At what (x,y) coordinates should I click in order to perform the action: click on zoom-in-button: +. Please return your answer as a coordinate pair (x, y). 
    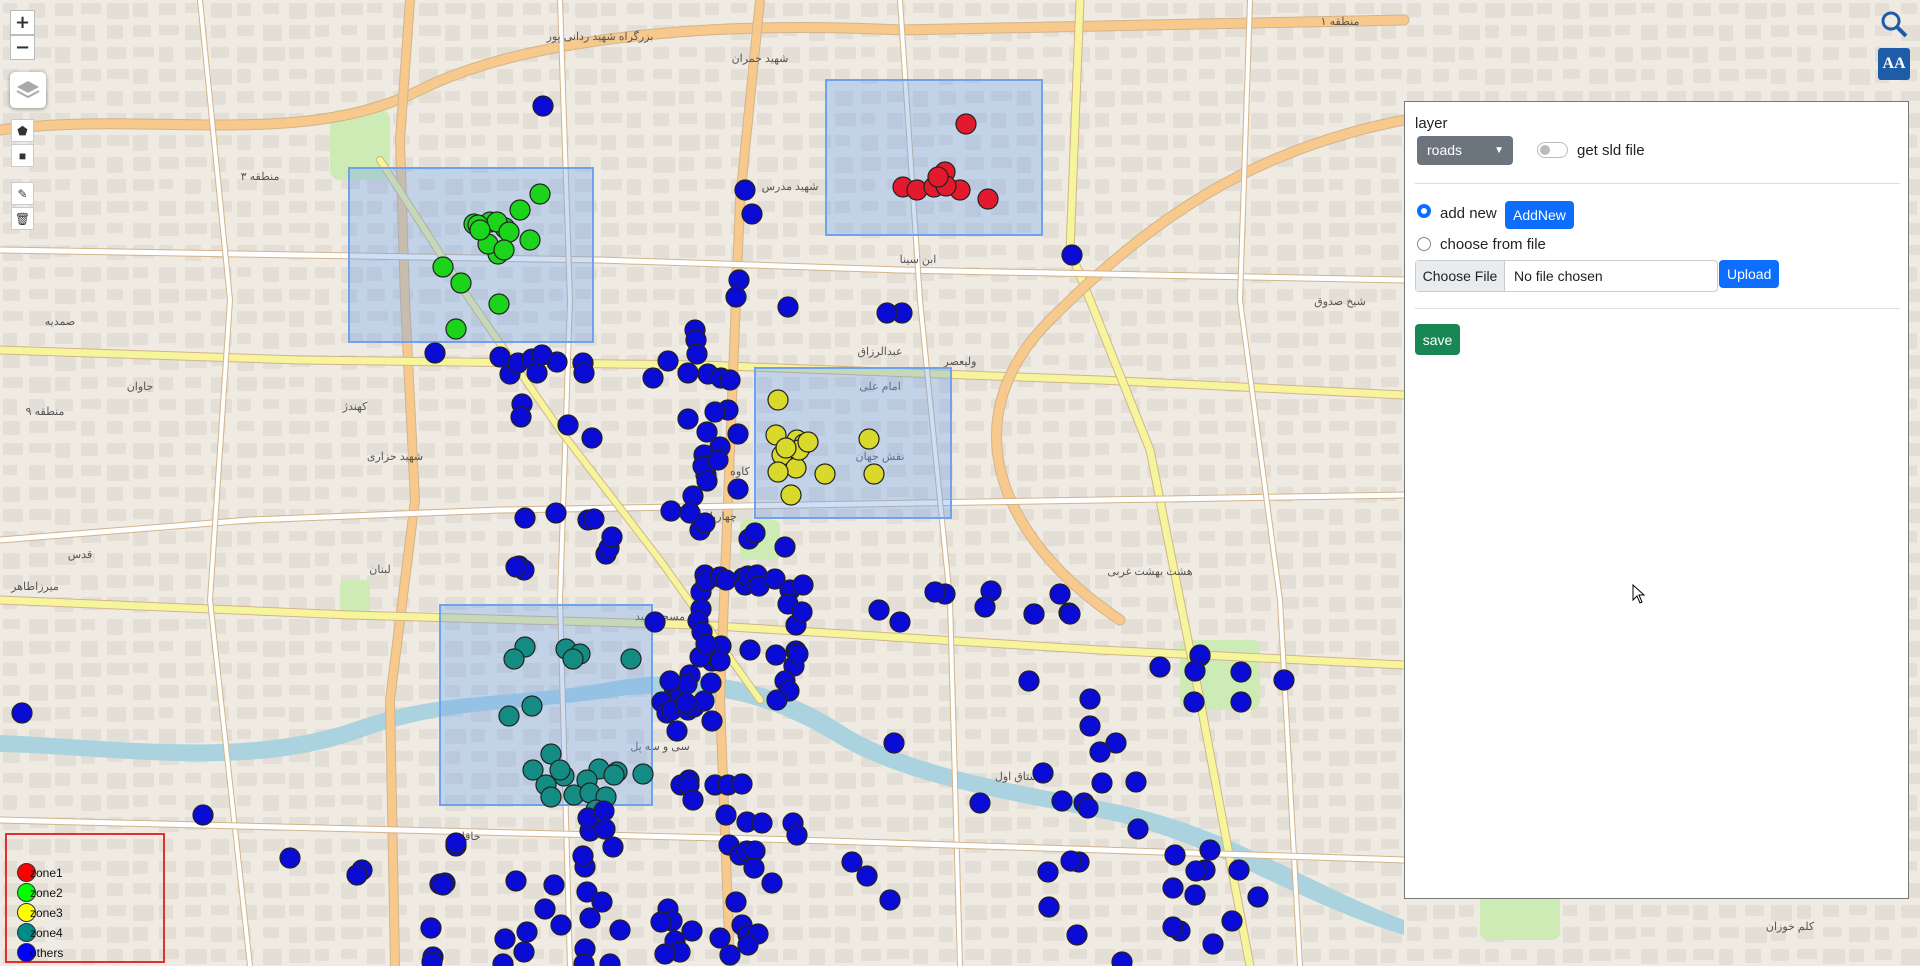
    Looking at the image, I should click on (22, 22).